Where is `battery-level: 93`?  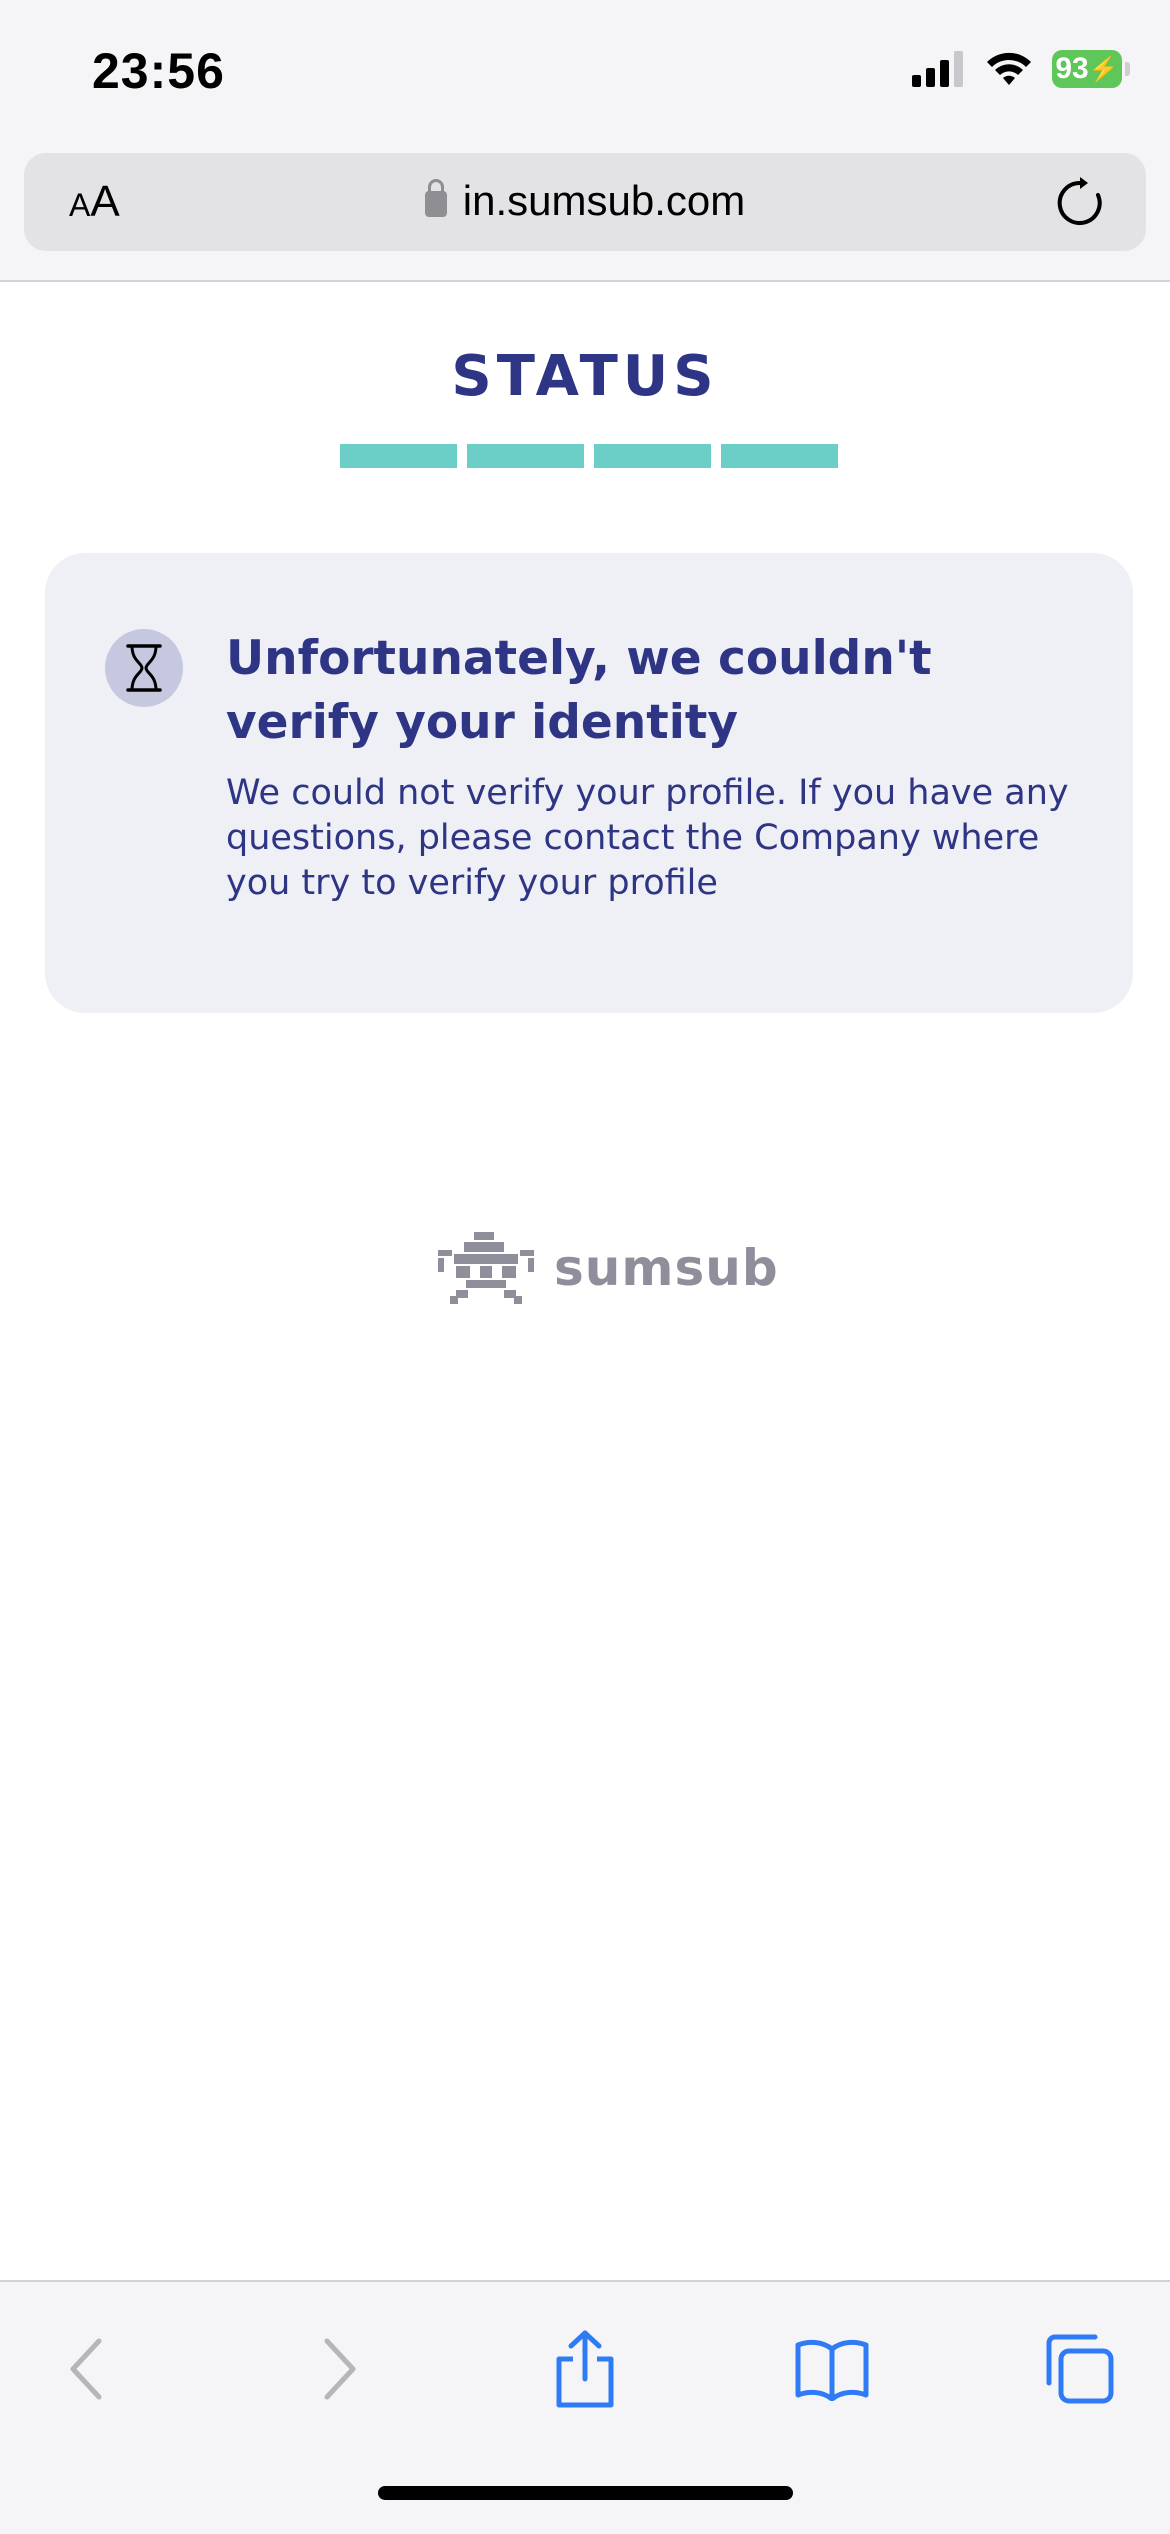 battery-level: 93 is located at coordinates (1072, 68).